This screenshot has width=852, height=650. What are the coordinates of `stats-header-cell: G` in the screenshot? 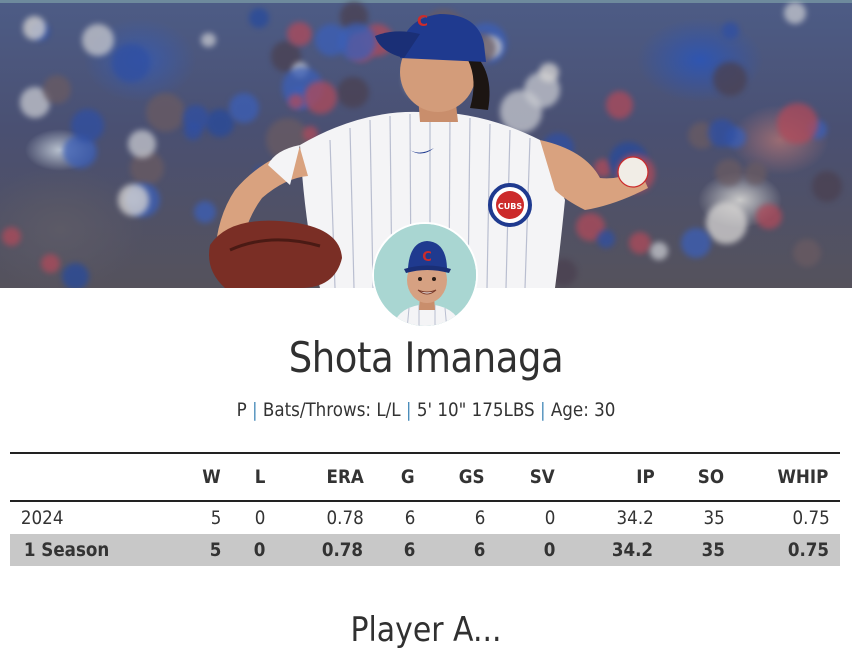 It's located at (408, 477).